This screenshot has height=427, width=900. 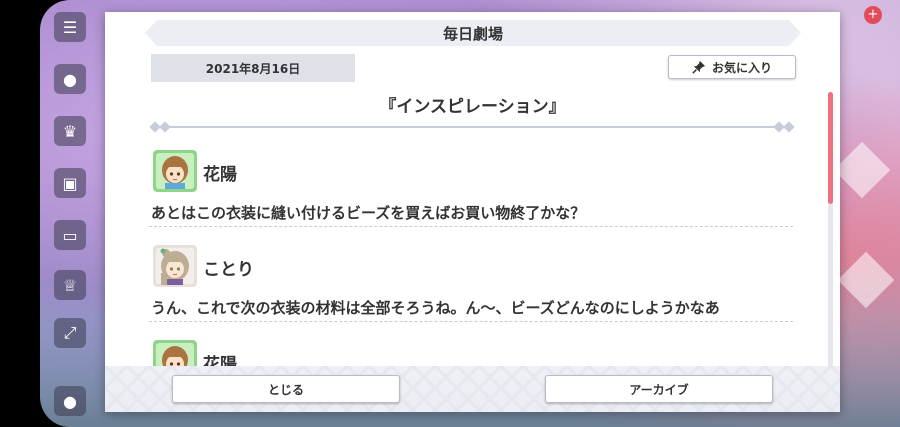 I want to click on dialogue-line: あとはこの衣装に縫い付けるビーズを買えばお買い物終了かな？, so click(x=368, y=213).